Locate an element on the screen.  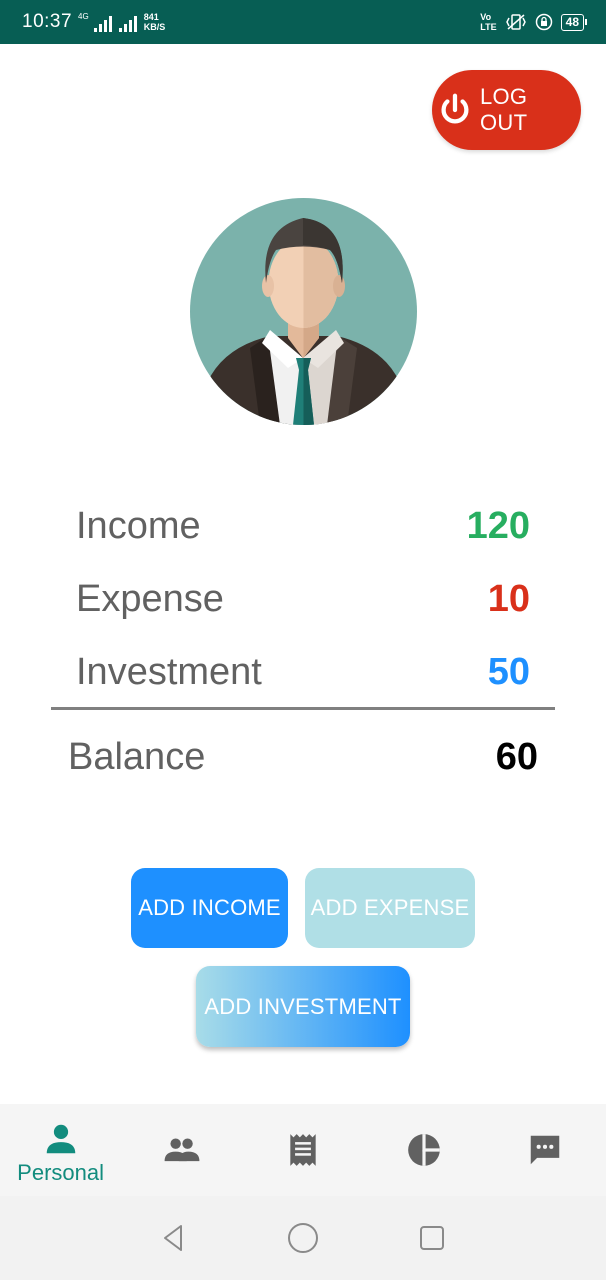
balance-label: Balance is located at coordinates (137, 756).